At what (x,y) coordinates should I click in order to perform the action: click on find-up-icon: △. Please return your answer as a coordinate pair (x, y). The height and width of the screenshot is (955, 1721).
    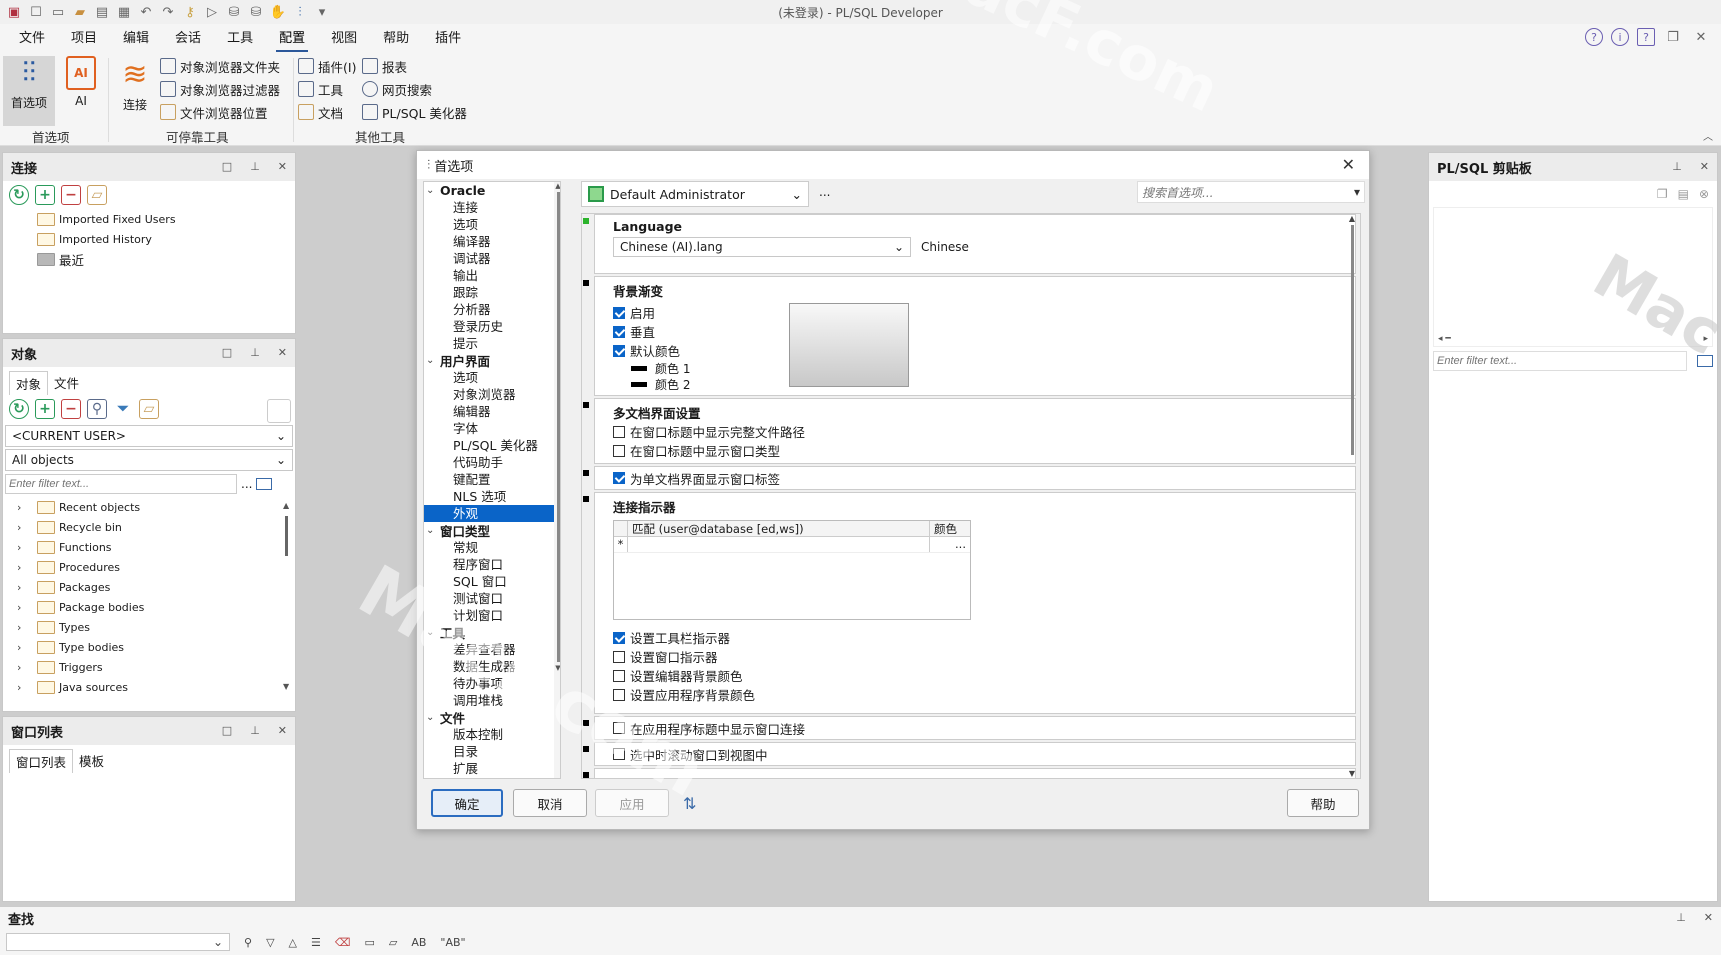
    Looking at the image, I should click on (293, 942).